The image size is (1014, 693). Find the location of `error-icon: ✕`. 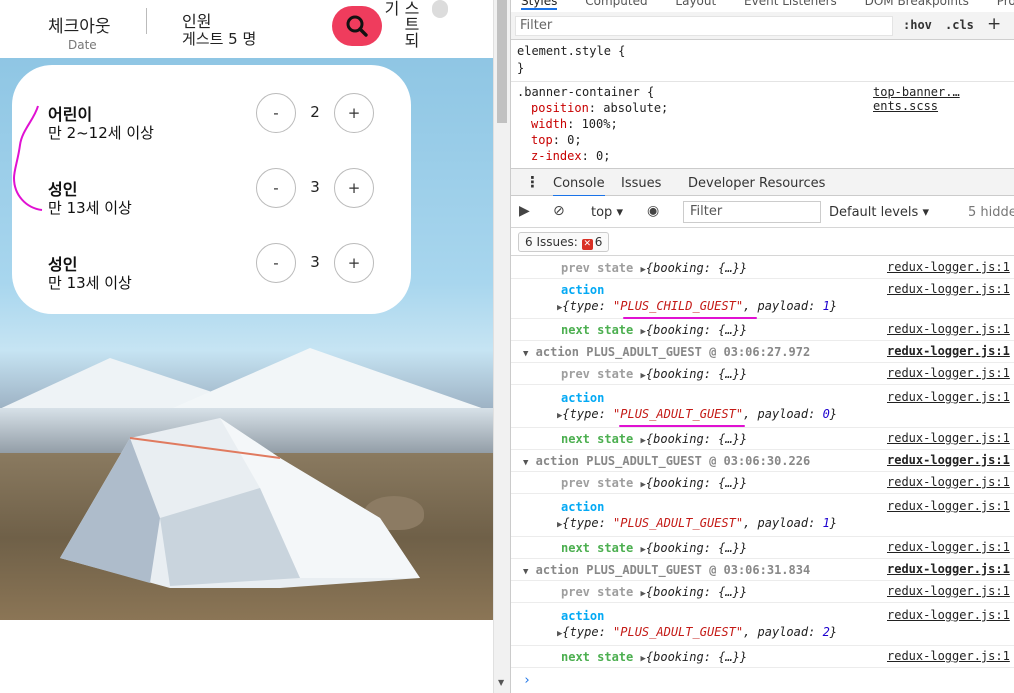

error-icon: ✕ is located at coordinates (587, 244).